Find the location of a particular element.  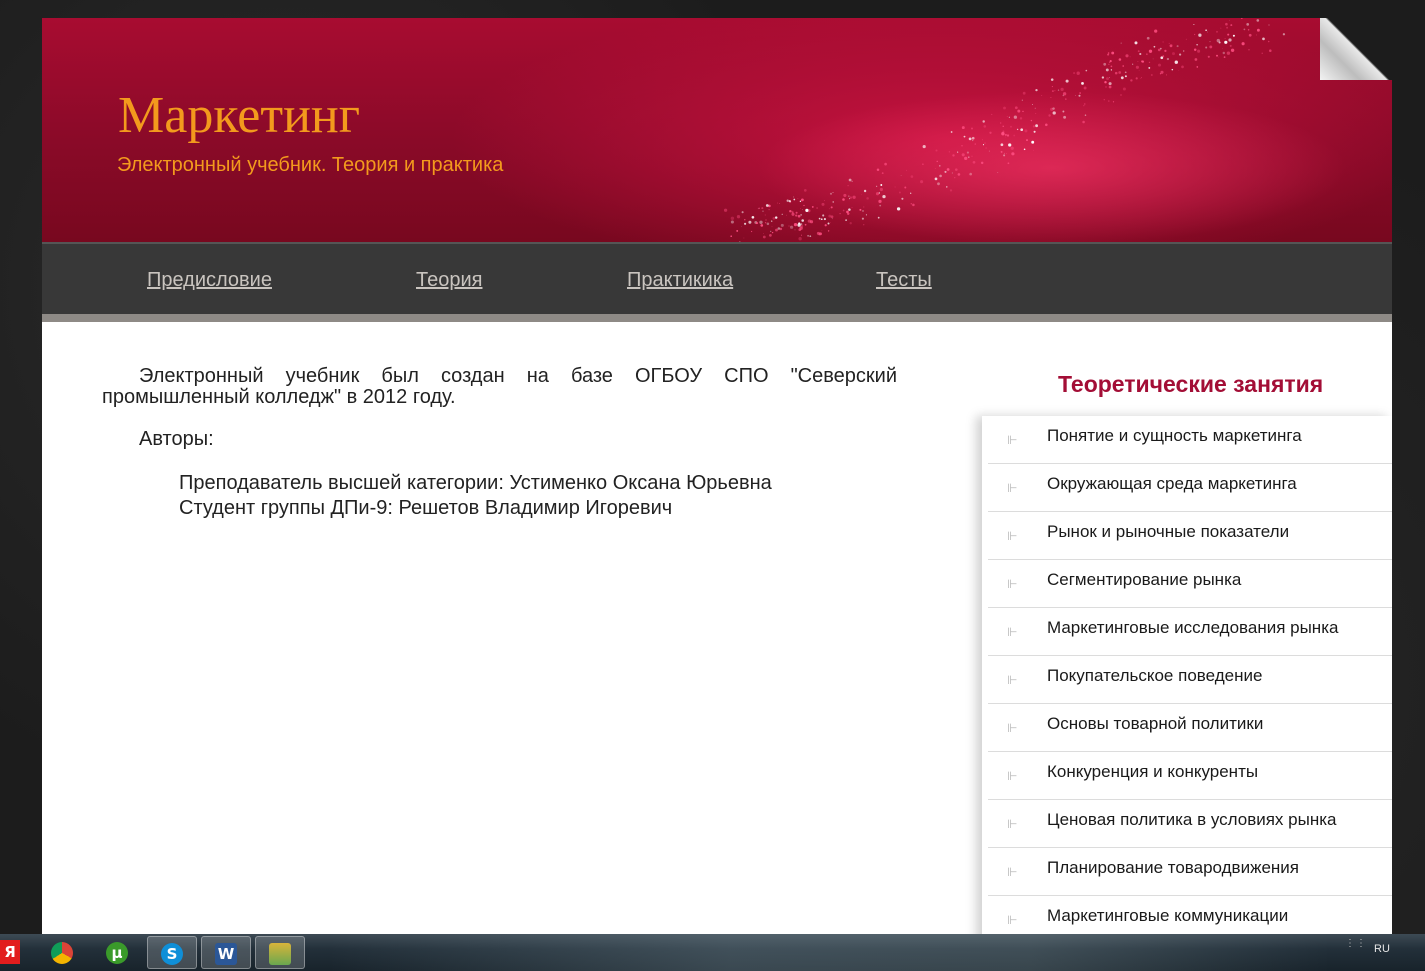

sidebar-item-market: ⊩ Рынок и рыночные показатели is located at coordinates (1190, 536).